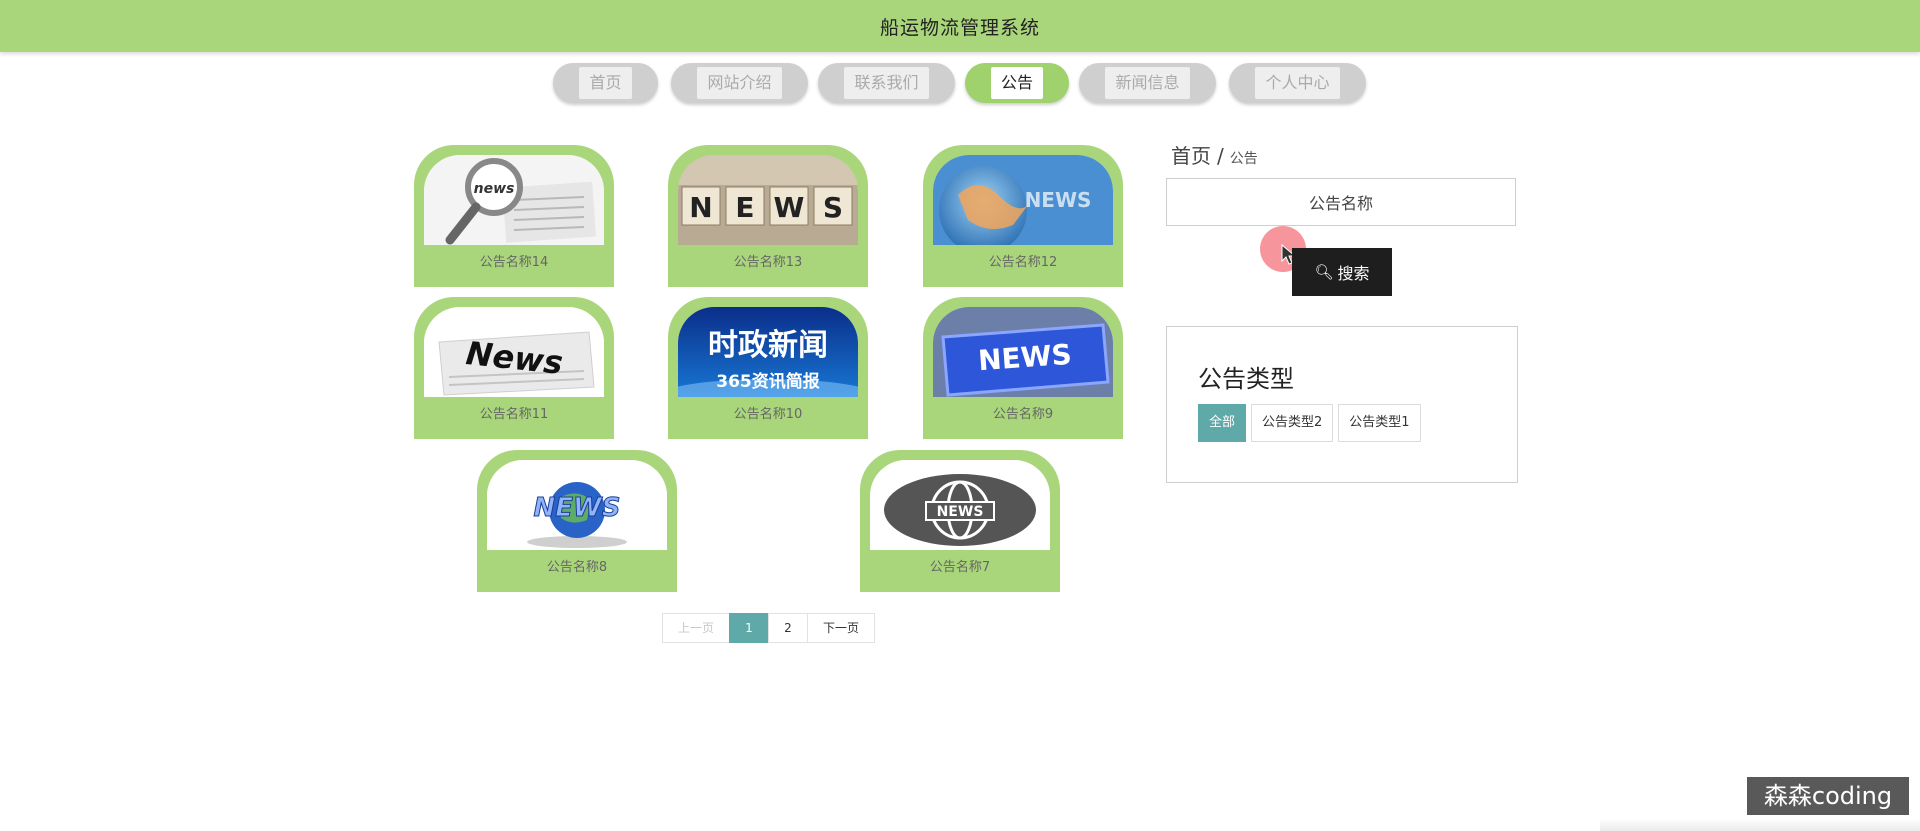 The width and height of the screenshot is (1920, 831). Describe the element at coordinates (1292, 423) in the screenshot. I see `type-tag-2: 公告类型2` at that location.